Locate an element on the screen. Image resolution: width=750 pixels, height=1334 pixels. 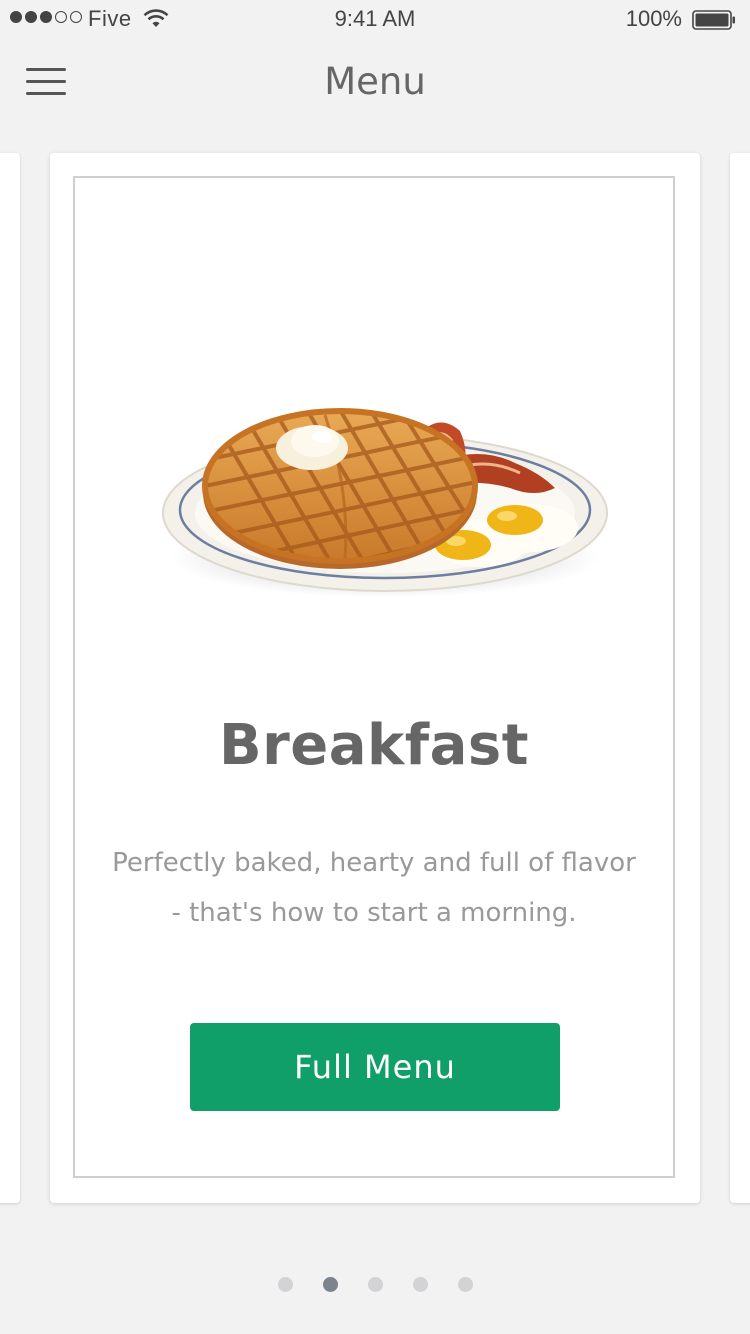
breakfast-image is located at coordinates (385, 503).